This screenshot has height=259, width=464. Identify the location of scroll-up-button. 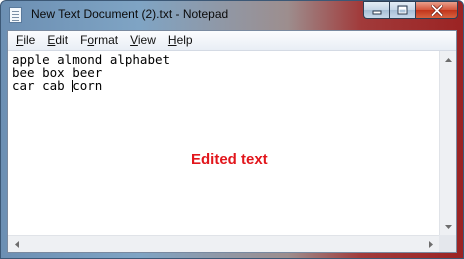
(448, 59).